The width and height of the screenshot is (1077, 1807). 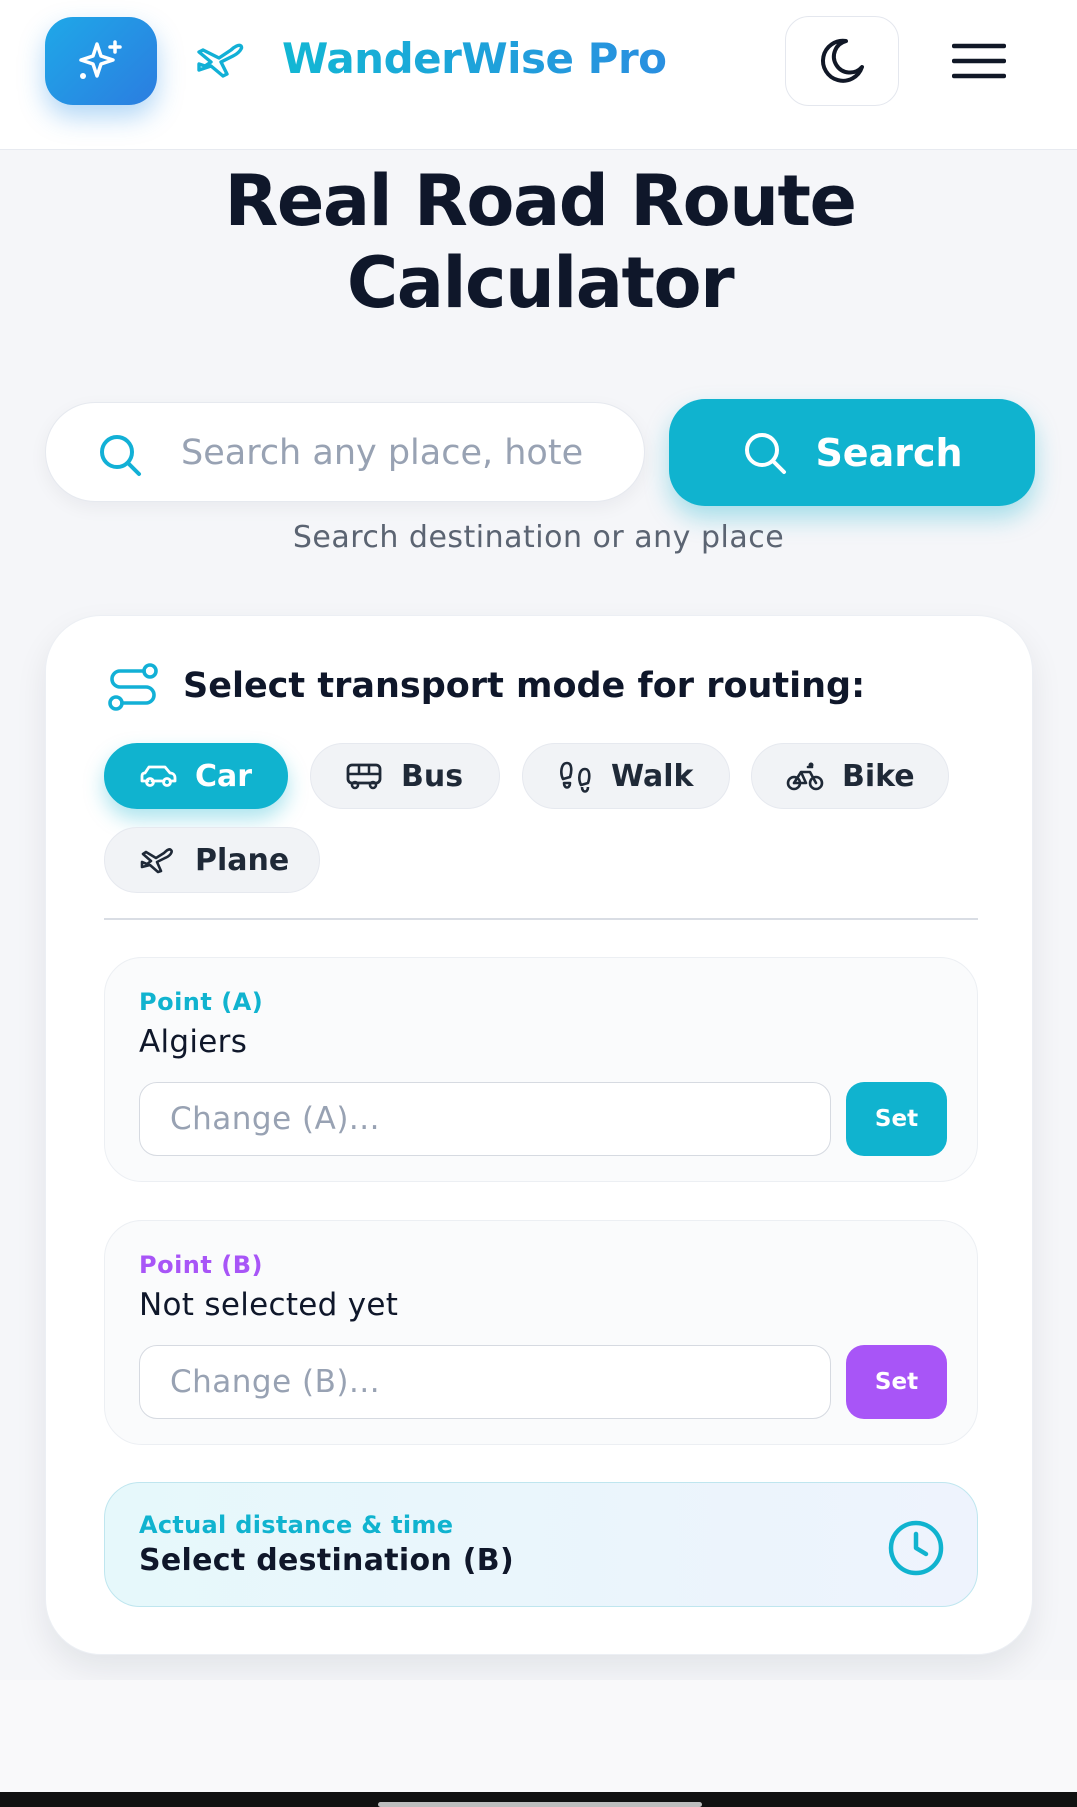 What do you see at coordinates (269, 1305) in the screenshot?
I see `point-b-value: Not selected yet` at bounding box center [269, 1305].